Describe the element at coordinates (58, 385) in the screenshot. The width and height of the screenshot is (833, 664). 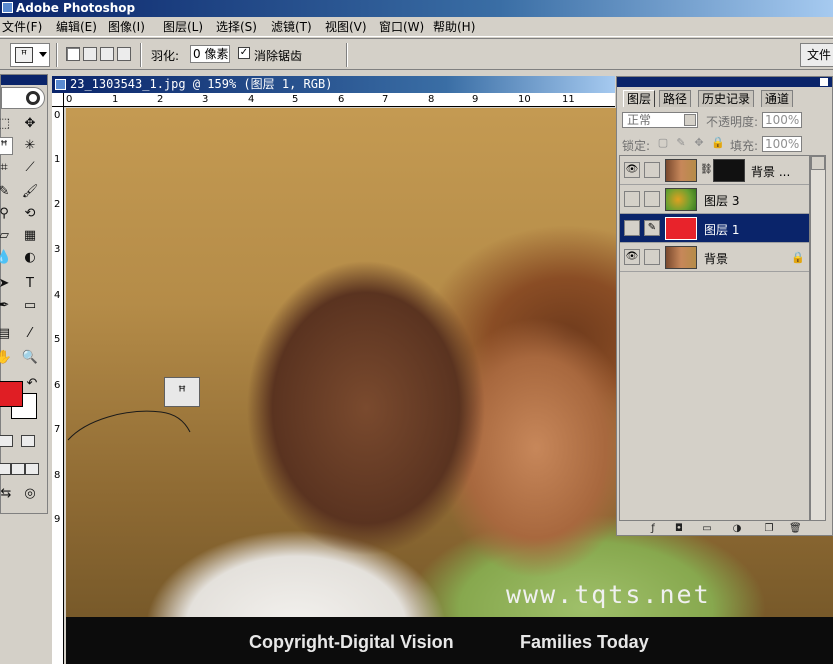
I see `vertical-ruler: 0 1 2 3 4 5 6 7 8 9` at that location.